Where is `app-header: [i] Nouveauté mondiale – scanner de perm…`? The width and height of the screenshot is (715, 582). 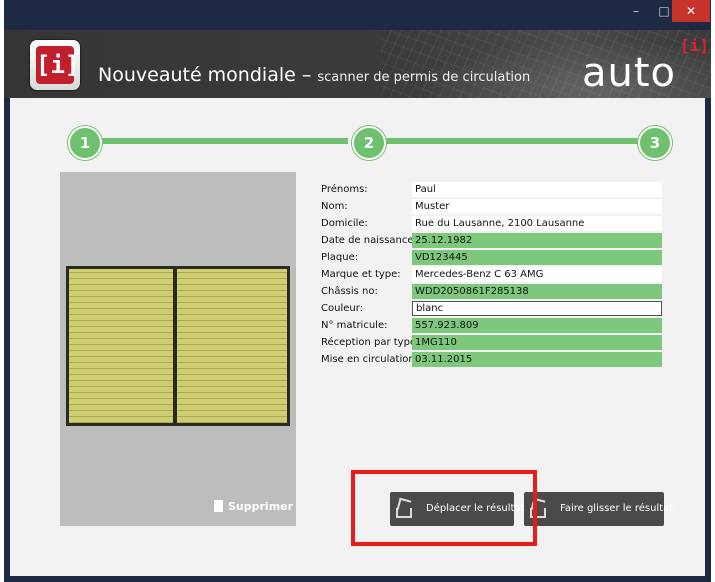 app-header: [i] Nouveauté mondiale – scanner de perm… is located at coordinates (357, 64).